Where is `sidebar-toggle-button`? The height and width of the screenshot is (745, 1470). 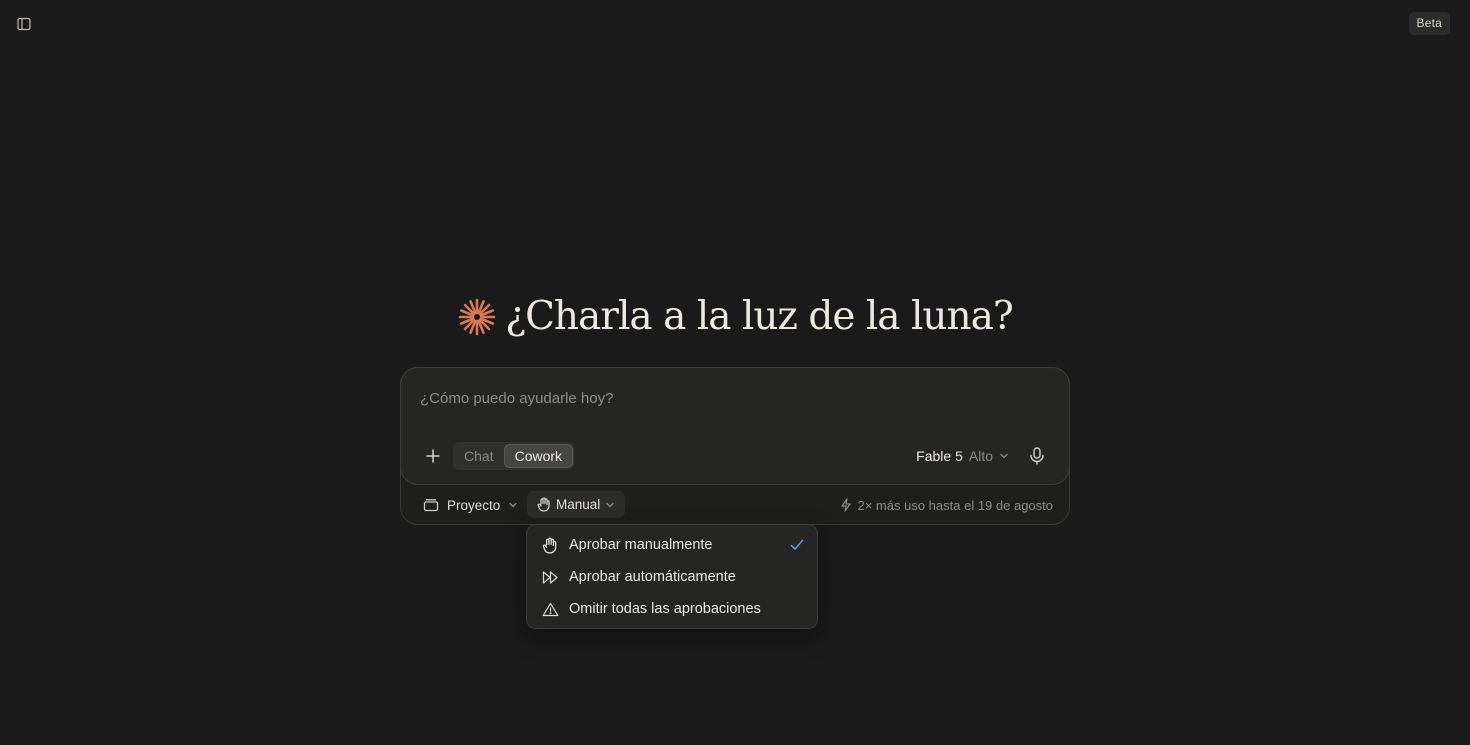 sidebar-toggle-button is located at coordinates (24, 24).